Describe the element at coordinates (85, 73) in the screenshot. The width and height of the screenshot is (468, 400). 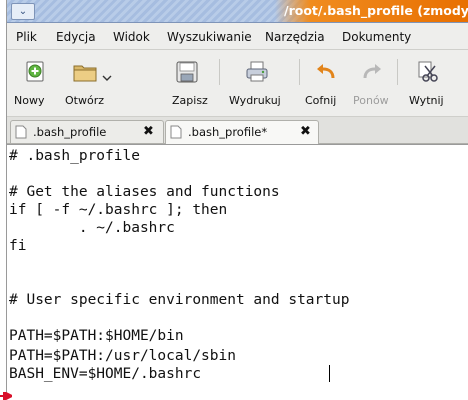
I see `open-folder-icon` at that location.